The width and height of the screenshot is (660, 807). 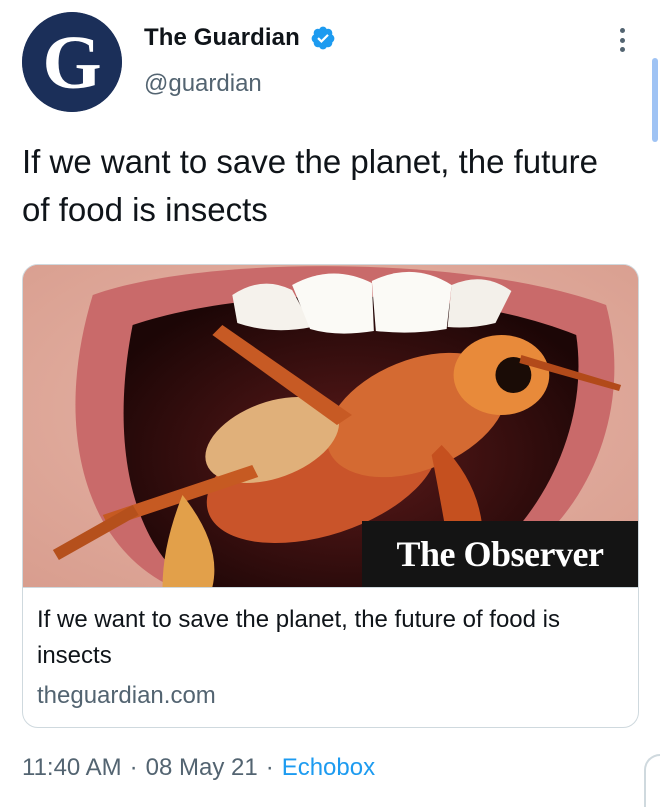 I want to click on tweet-source-link: Echobox, so click(x=328, y=768).